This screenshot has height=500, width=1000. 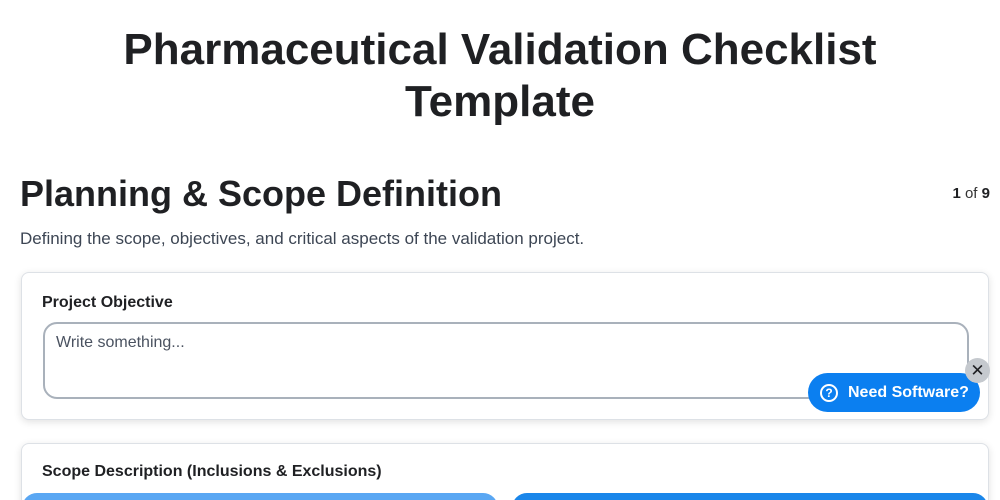 What do you see at coordinates (829, 392) in the screenshot?
I see `help-circle-icon: ?` at bounding box center [829, 392].